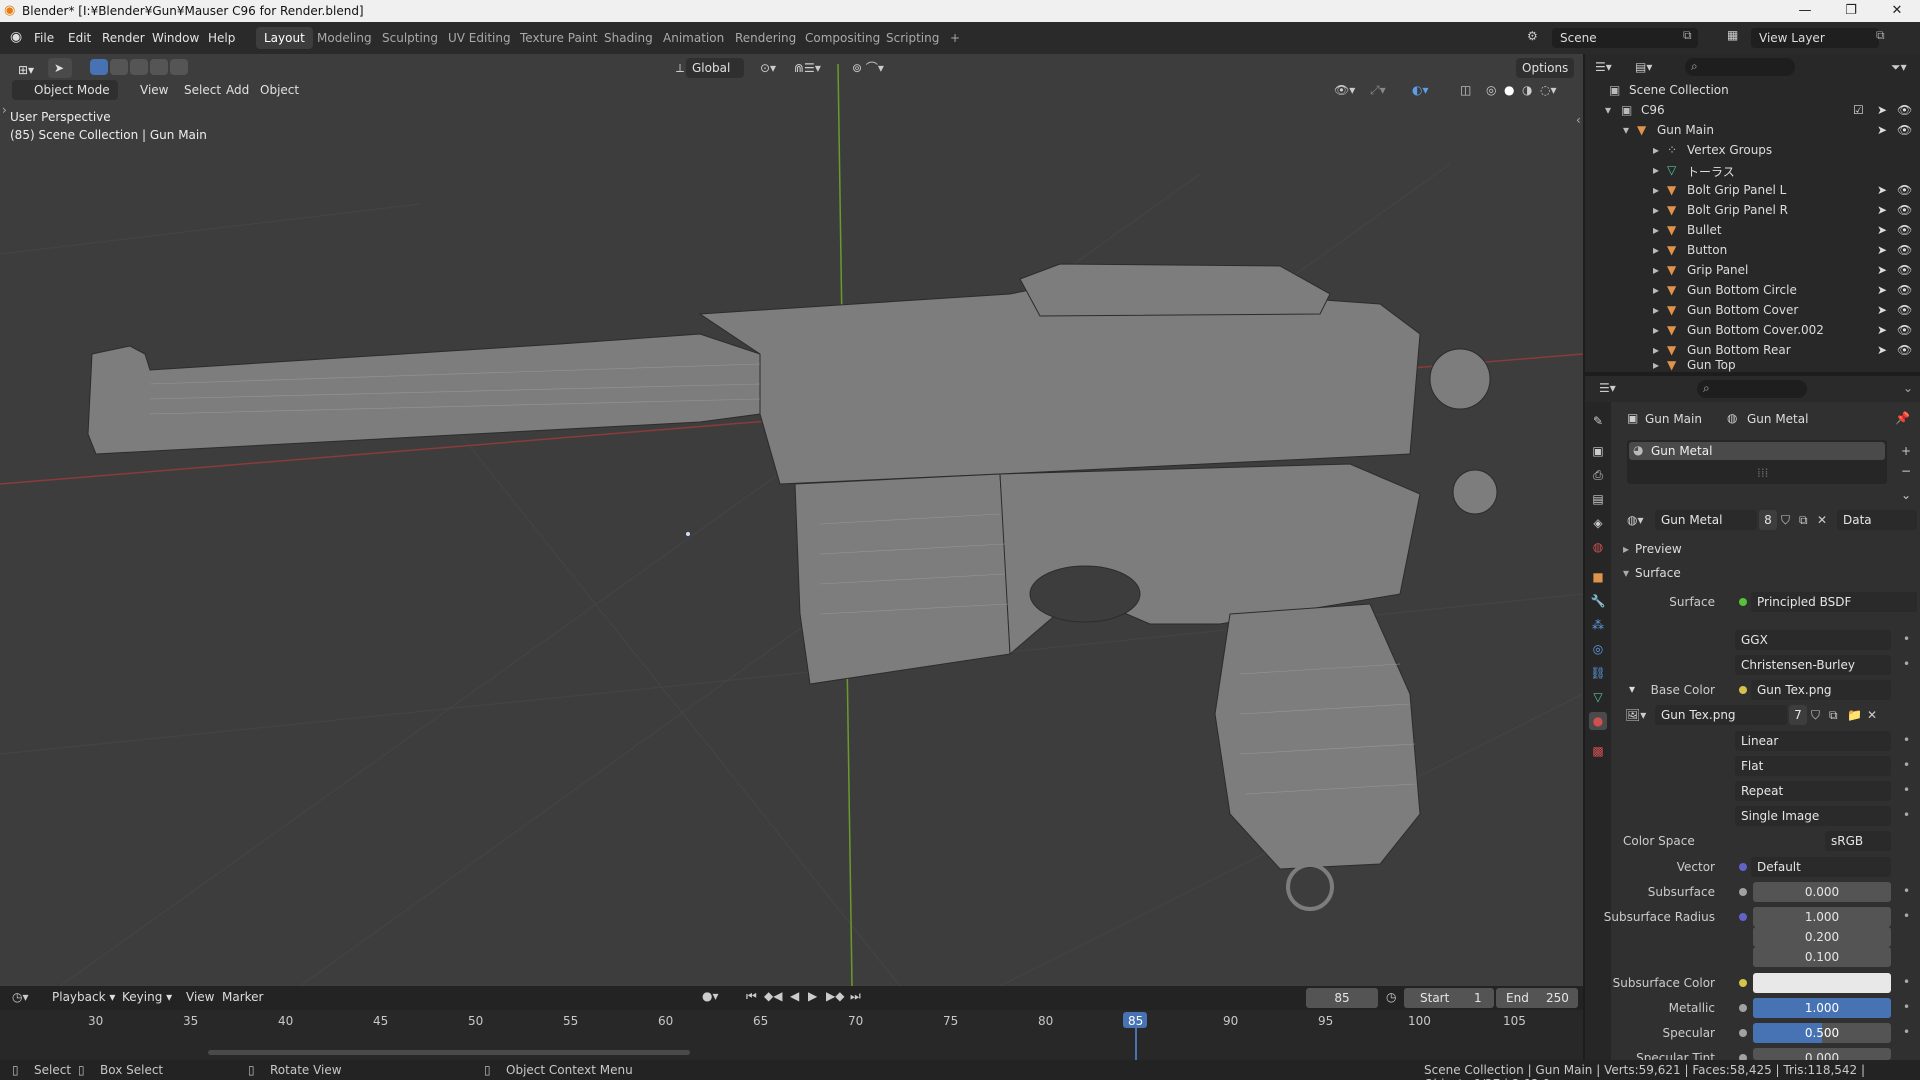  What do you see at coordinates (1813, 791) in the screenshot?
I see `extension-dropdown: Repeat` at bounding box center [1813, 791].